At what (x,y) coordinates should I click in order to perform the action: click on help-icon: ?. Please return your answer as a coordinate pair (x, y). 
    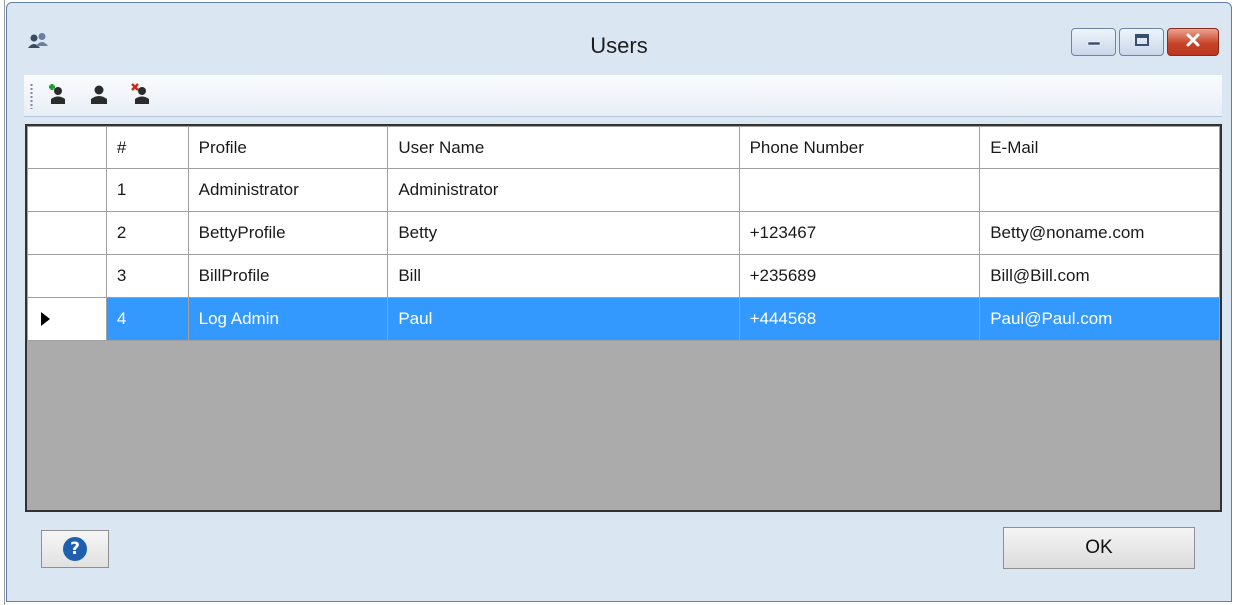
    Looking at the image, I should click on (75, 549).